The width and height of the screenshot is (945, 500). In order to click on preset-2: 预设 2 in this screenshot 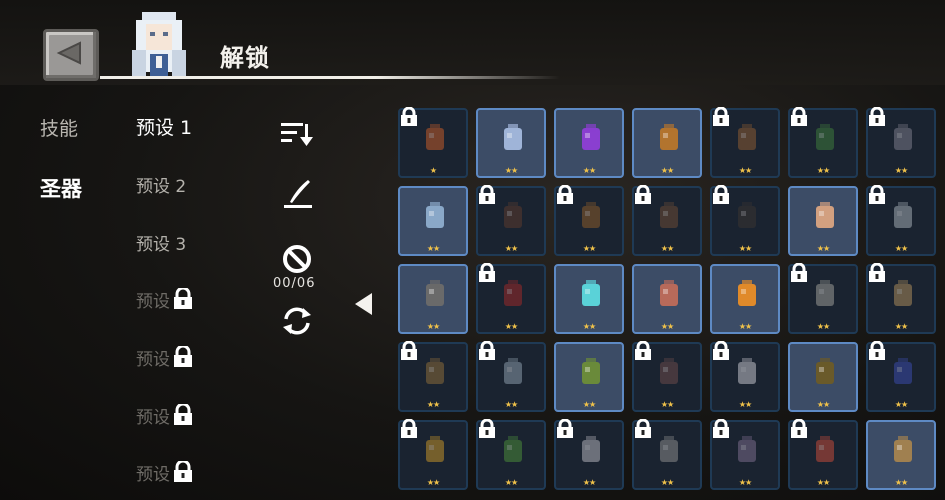, I will do `click(161, 184)`.